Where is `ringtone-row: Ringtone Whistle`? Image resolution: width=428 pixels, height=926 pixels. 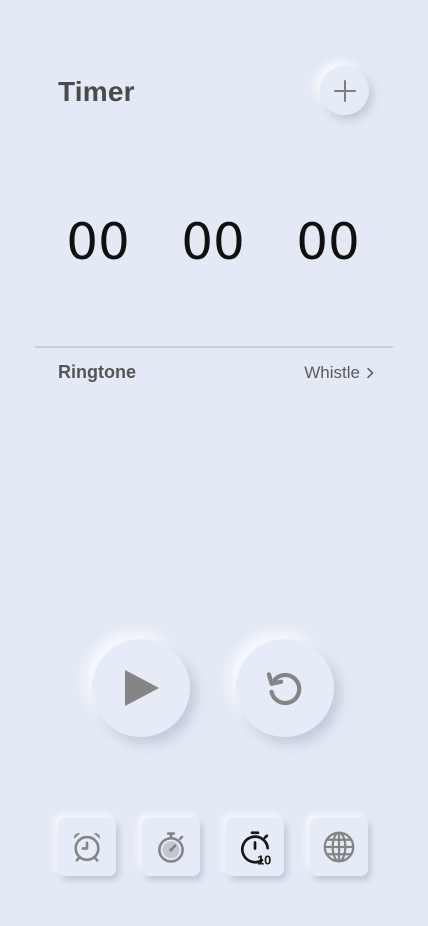
ringtone-row: Ringtone Whistle is located at coordinates (216, 374).